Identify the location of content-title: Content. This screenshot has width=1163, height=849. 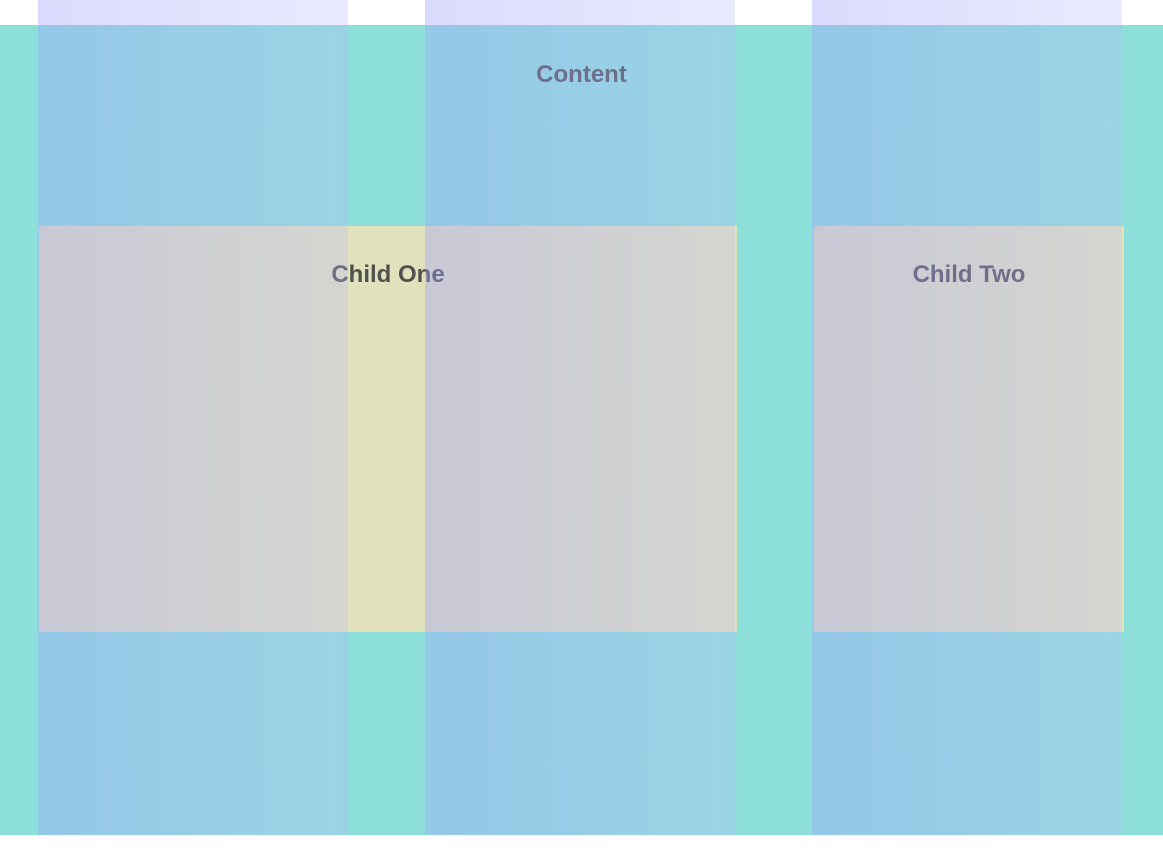
(581, 74).